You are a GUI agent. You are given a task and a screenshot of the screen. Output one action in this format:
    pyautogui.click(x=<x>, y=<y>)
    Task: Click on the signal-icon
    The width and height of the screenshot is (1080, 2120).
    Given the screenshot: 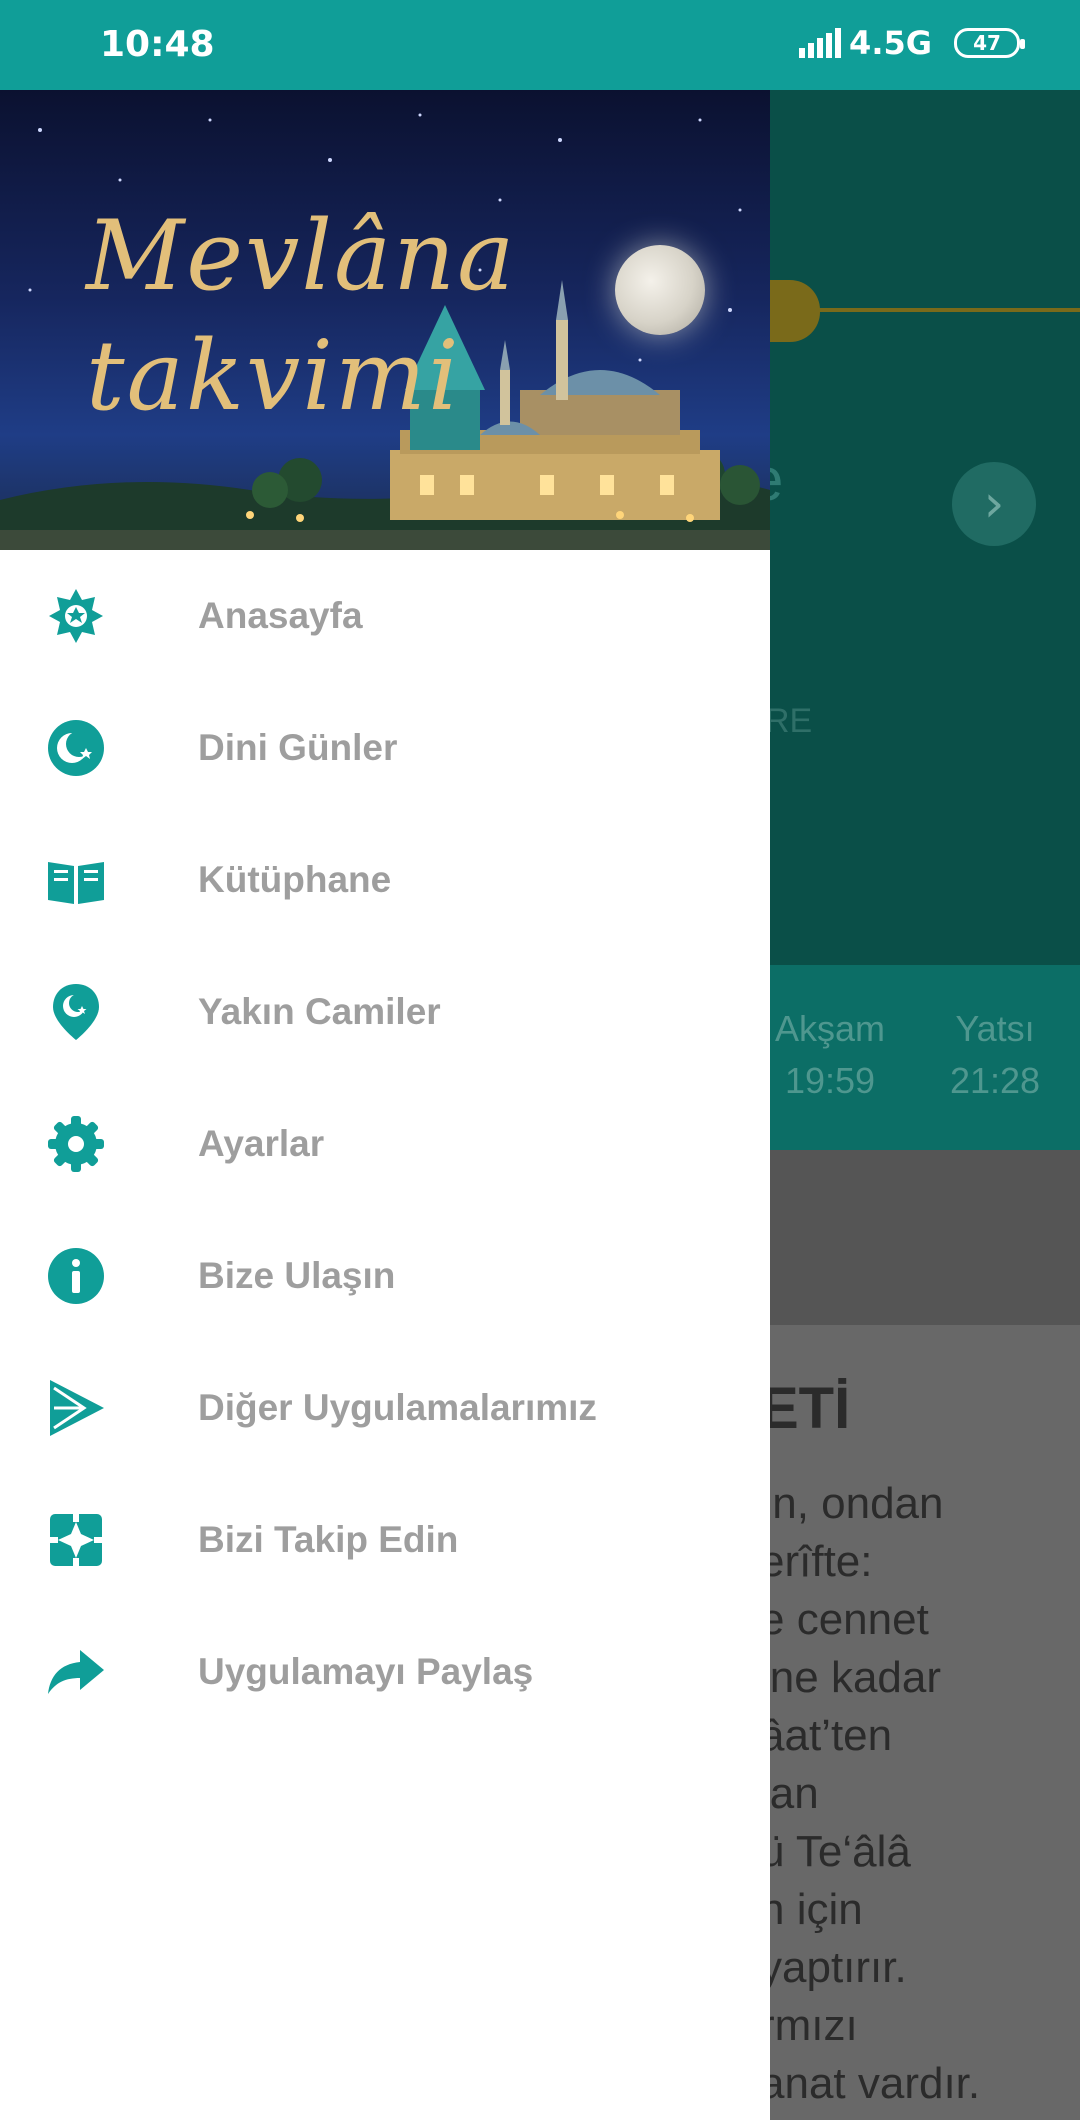 What is the action you would take?
    pyautogui.click(x=820, y=43)
    